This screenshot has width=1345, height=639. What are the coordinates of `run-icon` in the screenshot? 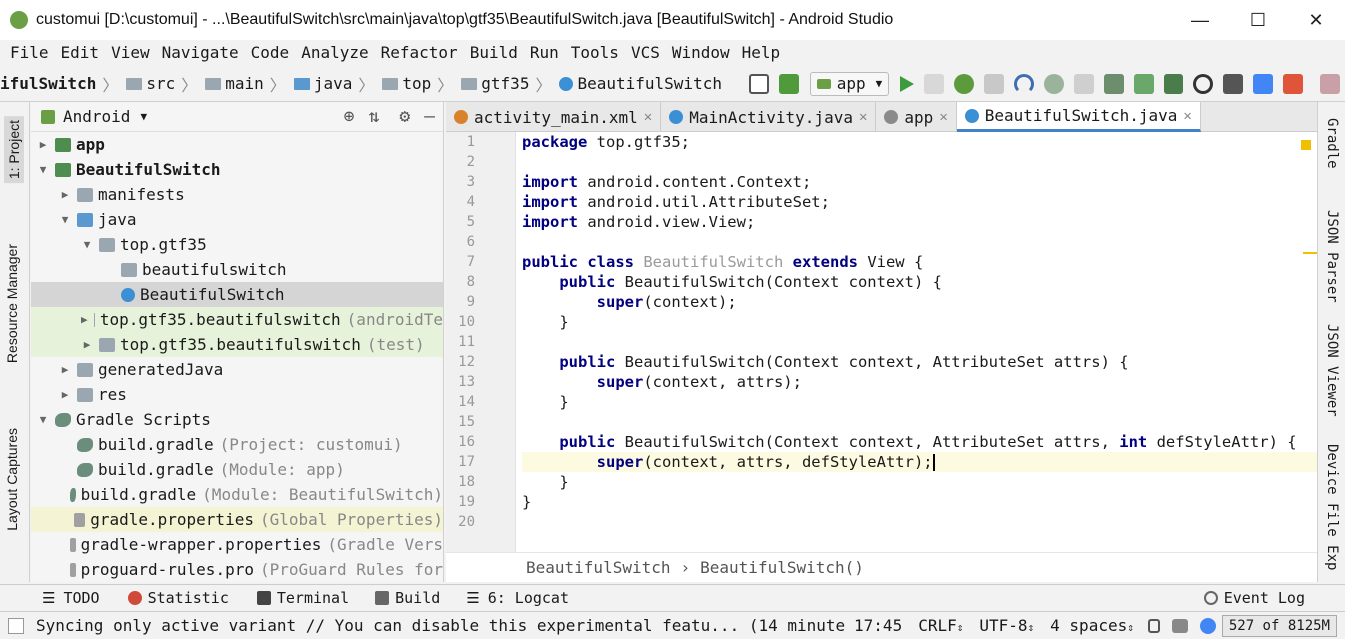 It's located at (907, 83).